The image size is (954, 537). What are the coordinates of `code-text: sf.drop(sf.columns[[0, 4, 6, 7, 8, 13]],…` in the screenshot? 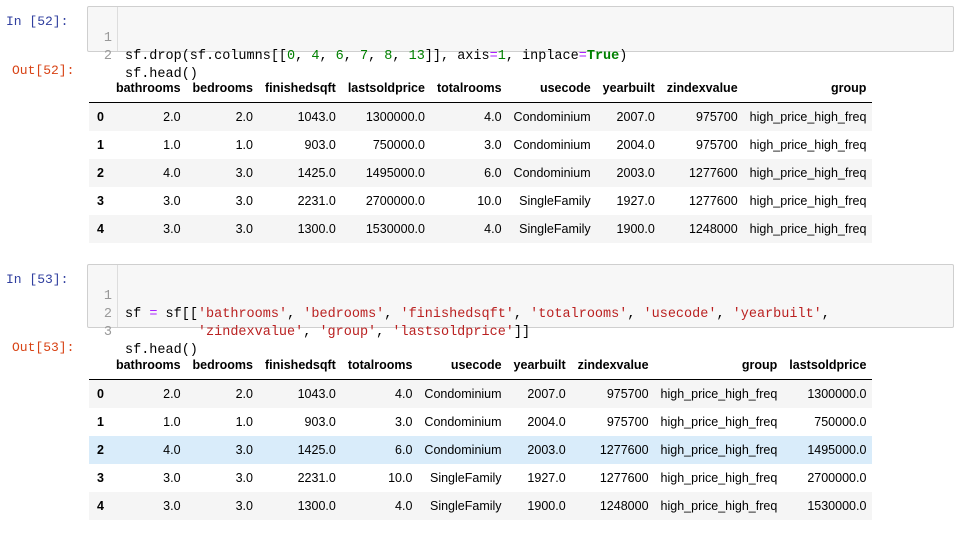 It's located at (376, 56).